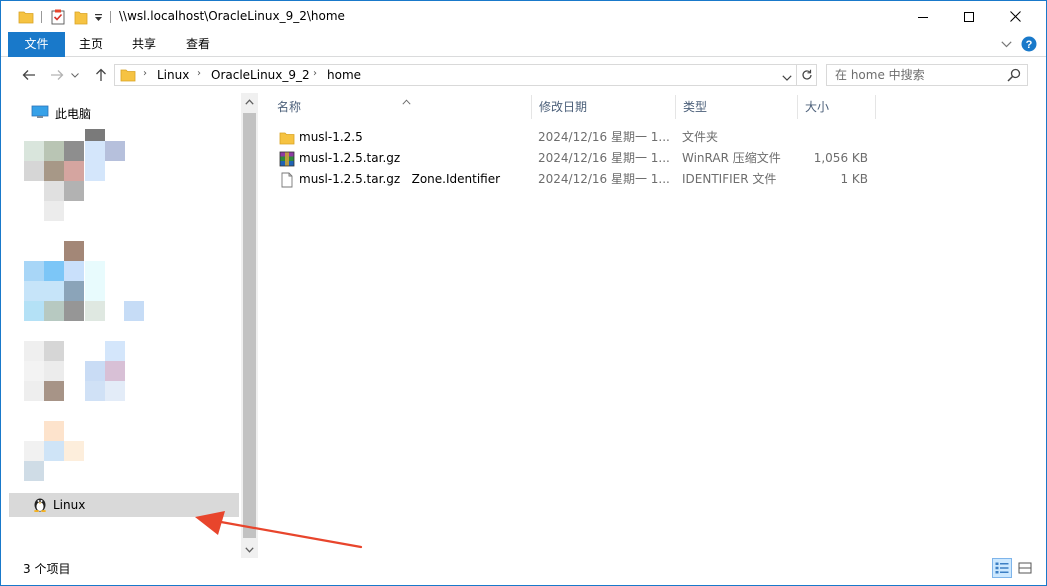 The height and width of the screenshot is (586, 1047). What do you see at coordinates (400, 179) in the screenshot?
I see `file-name: musl-1.2.5.tar.gz Zone.Identifier` at bounding box center [400, 179].